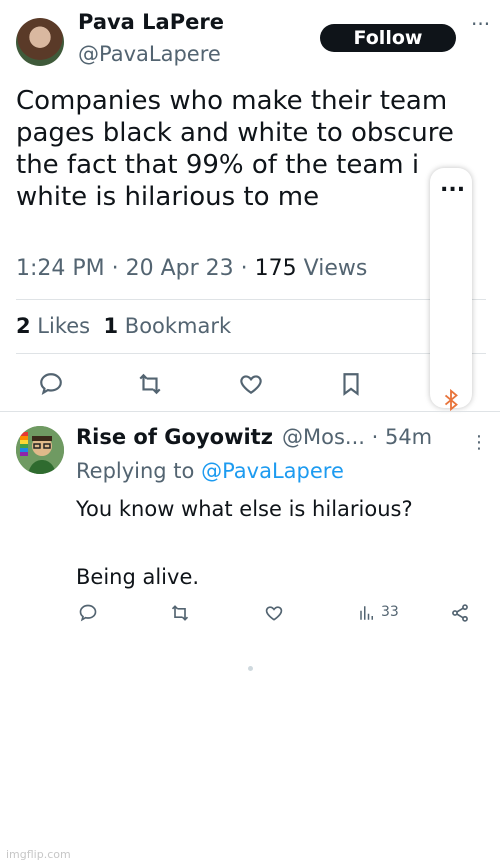 Image resolution: width=500 pixels, height=864 pixels. Describe the element at coordinates (40, 450) in the screenshot. I see `reply-author-avatar` at that location.